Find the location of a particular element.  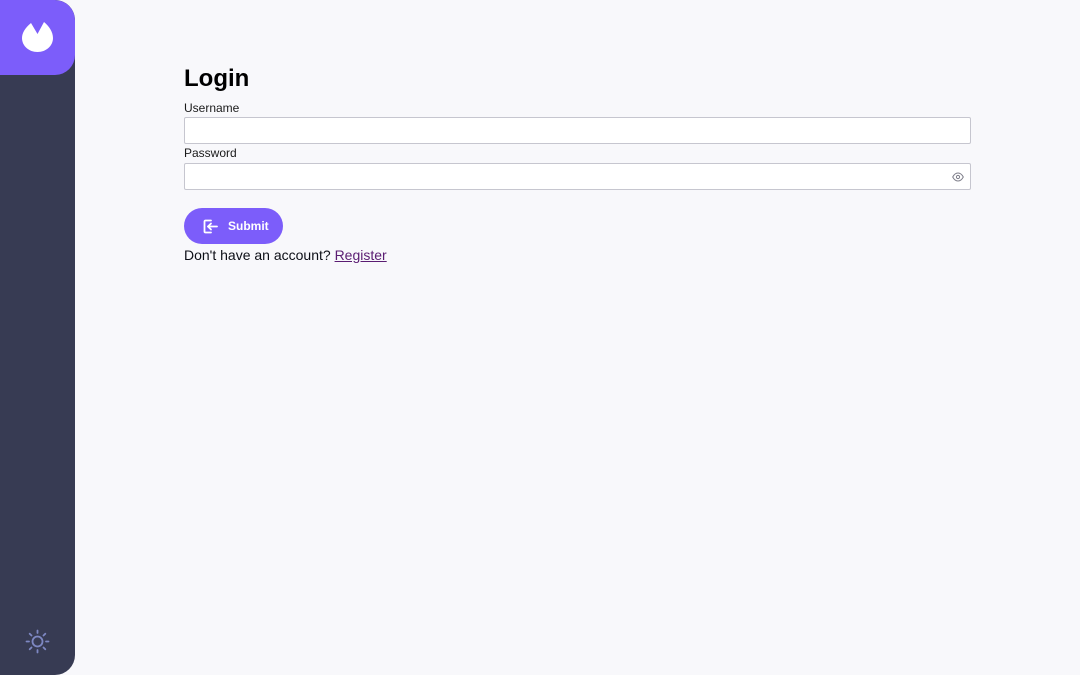

app-logo-icon is located at coordinates (37, 37).